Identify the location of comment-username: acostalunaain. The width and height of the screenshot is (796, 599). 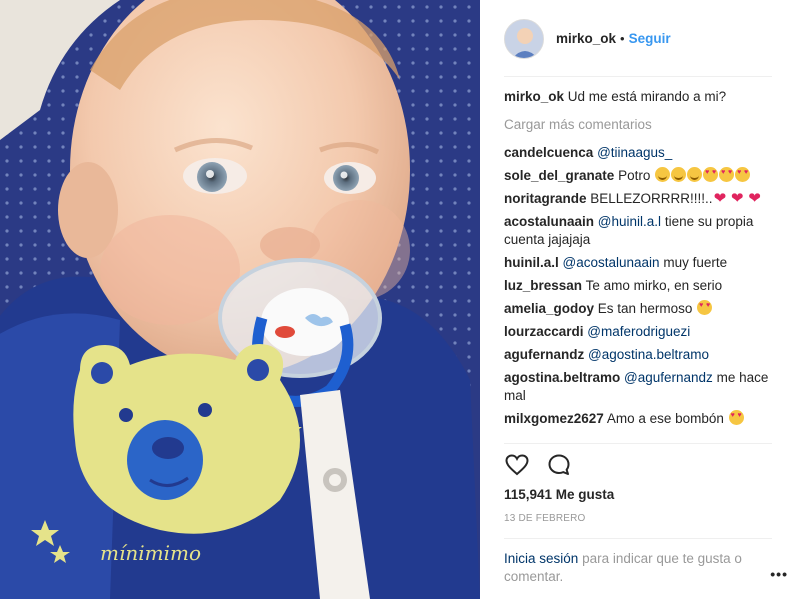
(549, 221).